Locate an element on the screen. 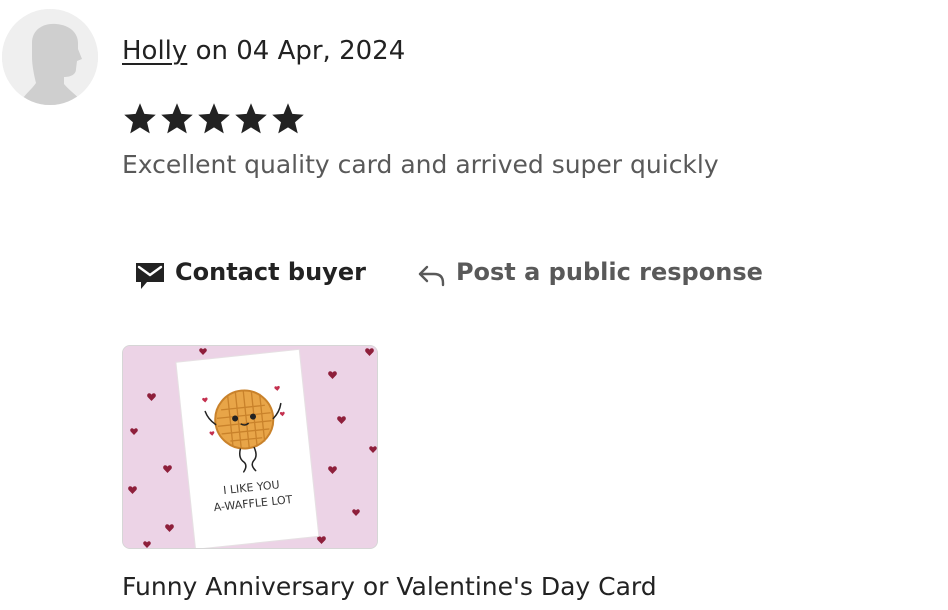 The height and width of the screenshot is (610, 948). reviewer-name-link: Holly is located at coordinates (154, 51).